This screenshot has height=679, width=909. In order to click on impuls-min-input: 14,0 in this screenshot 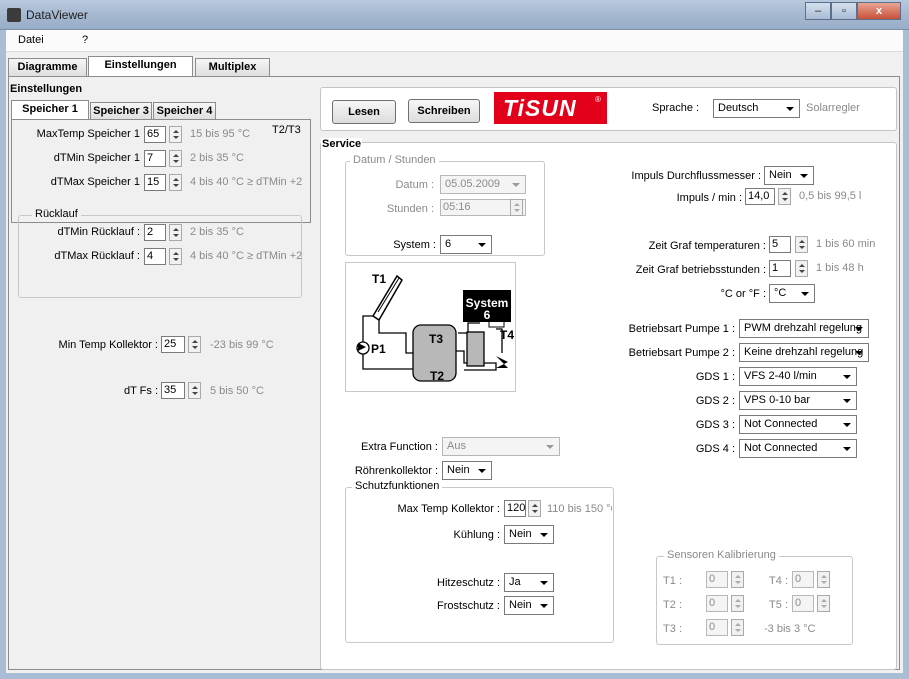, I will do `click(760, 196)`.